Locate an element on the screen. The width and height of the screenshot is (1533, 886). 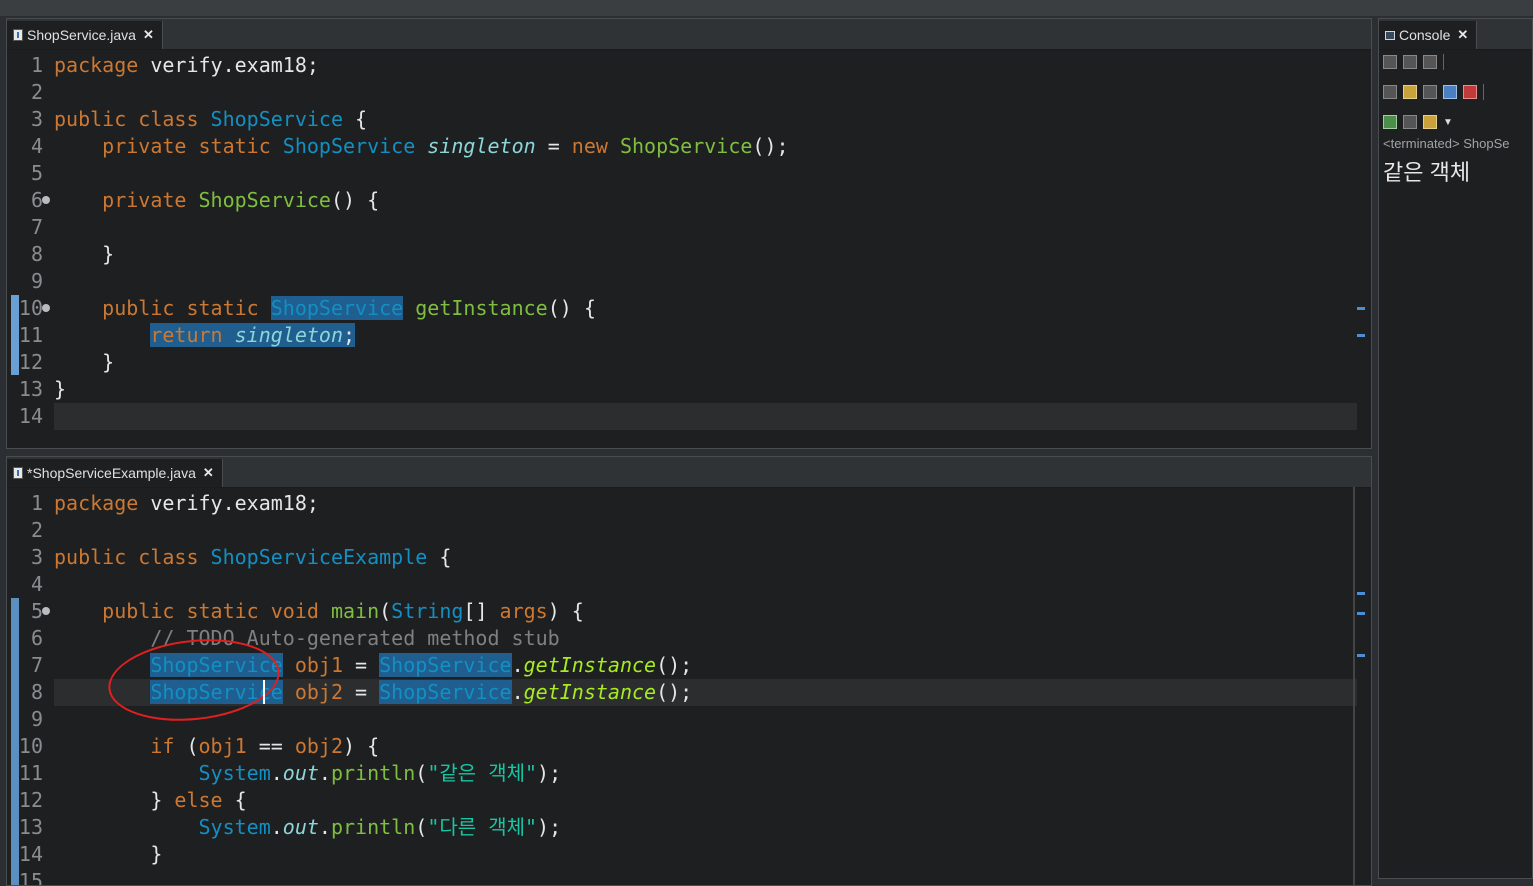
code-line: 14 is located at coordinates (689, 416).